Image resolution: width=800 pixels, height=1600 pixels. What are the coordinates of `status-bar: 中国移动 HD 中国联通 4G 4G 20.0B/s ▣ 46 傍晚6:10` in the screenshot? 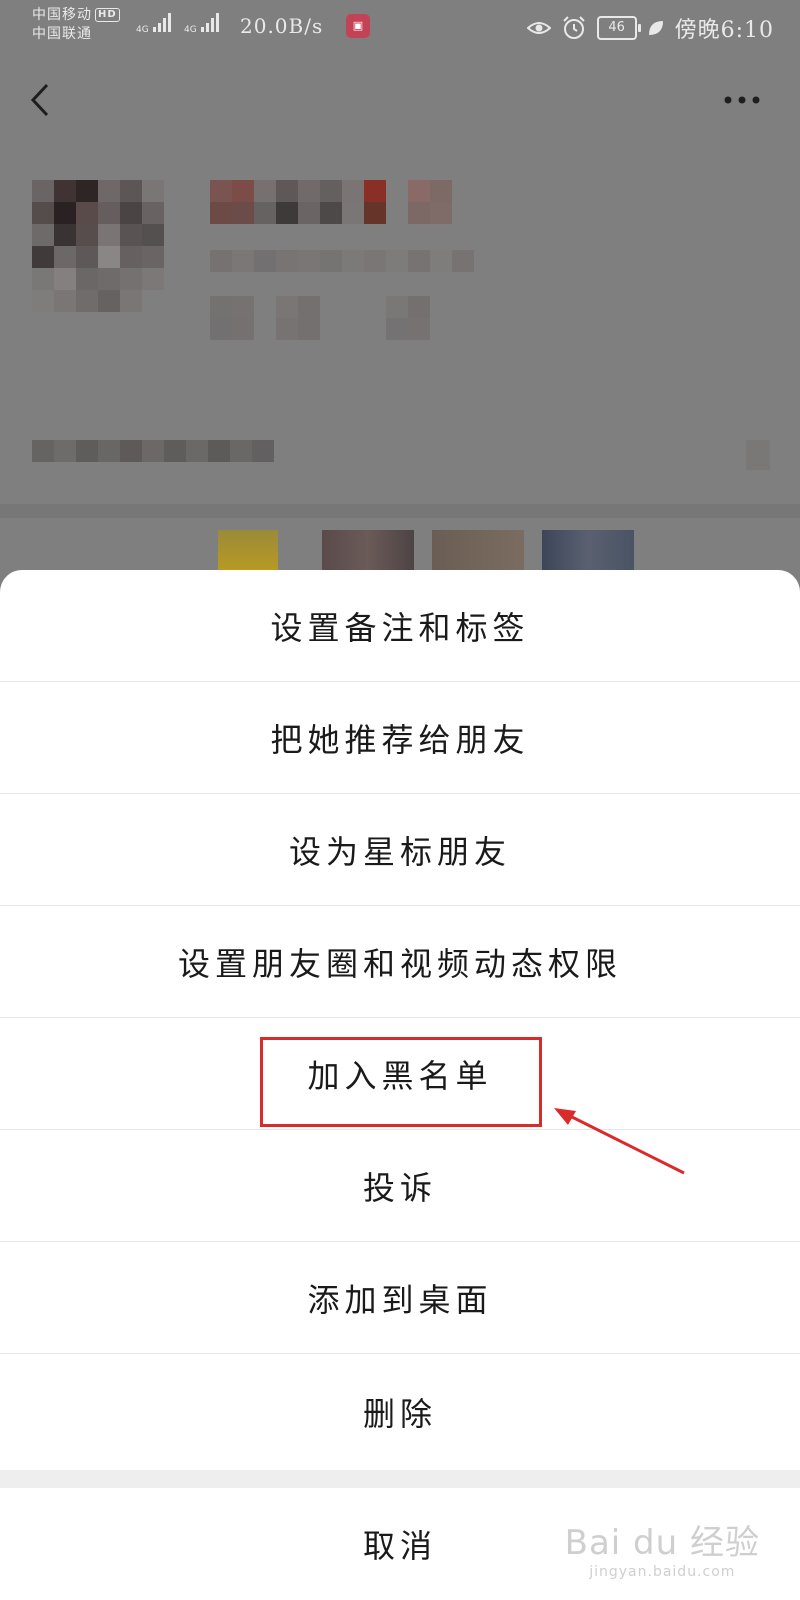 It's located at (400, 28).